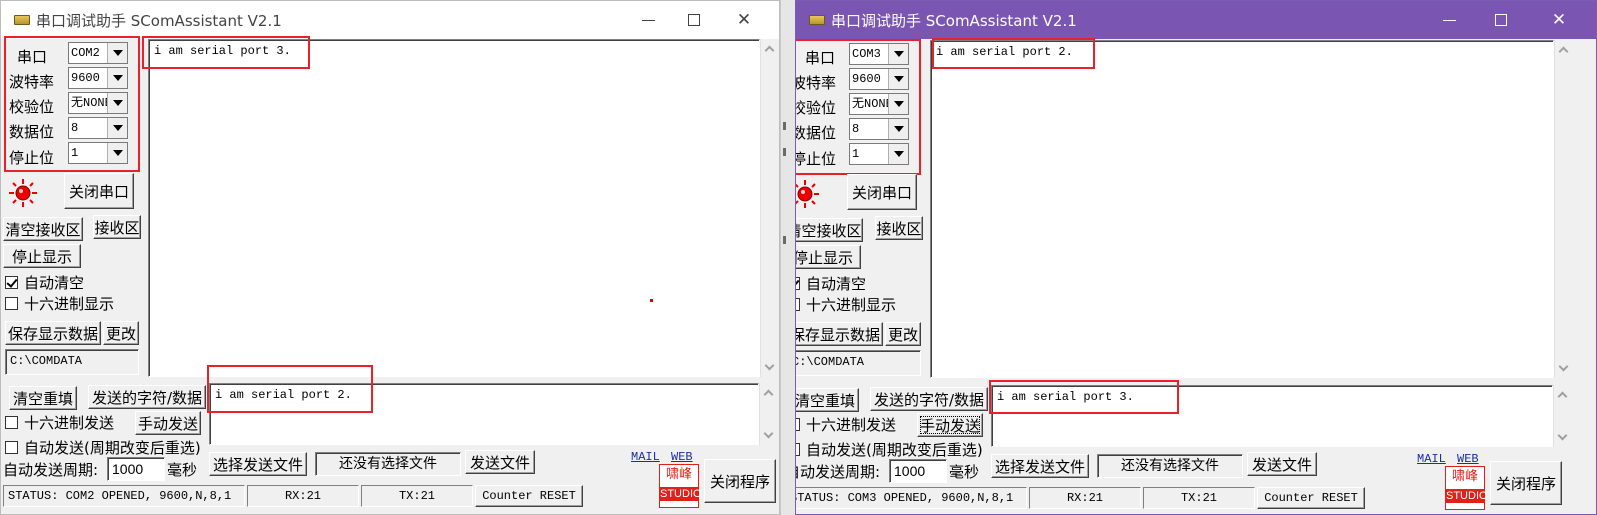  Describe the element at coordinates (484, 414) in the screenshot. I see `send-textarea: i am serial port 2.` at that location.